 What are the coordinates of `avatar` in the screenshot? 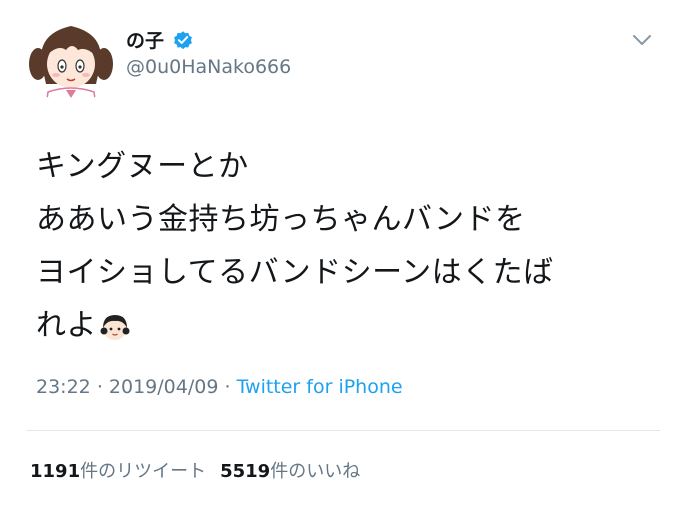 It's located at (71, 59).